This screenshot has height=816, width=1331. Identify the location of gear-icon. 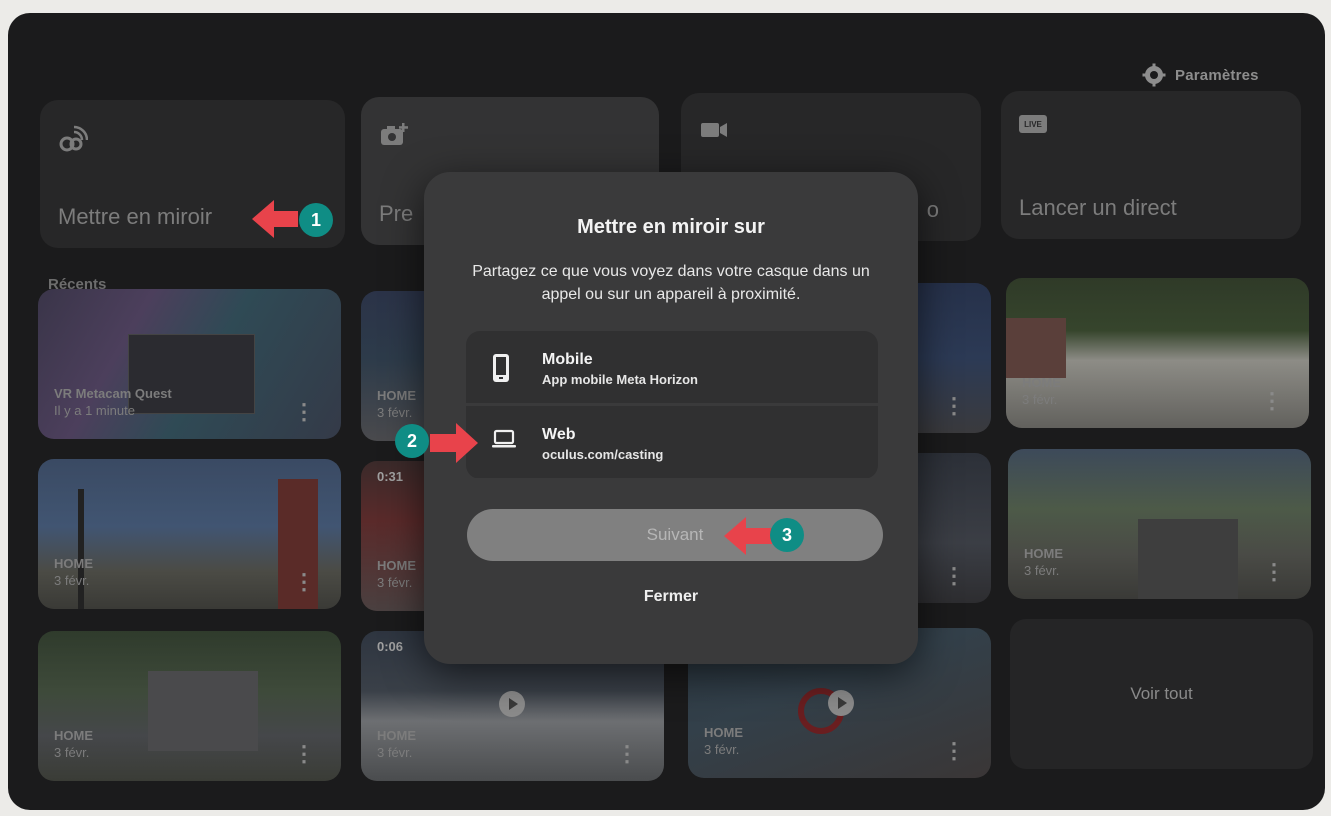
(1154, 75).